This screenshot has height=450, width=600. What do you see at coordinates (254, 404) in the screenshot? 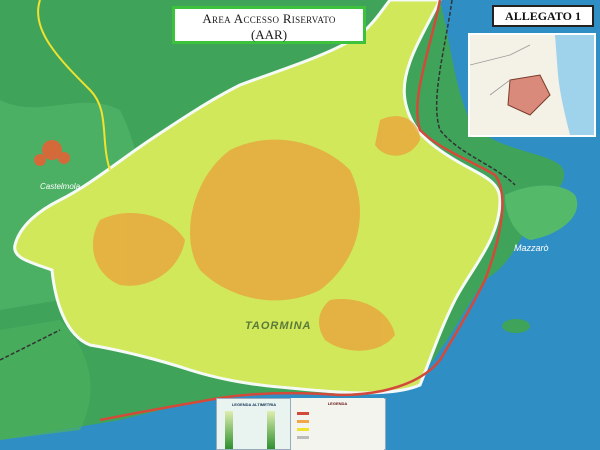
I see `legend-altimetria-title: LEGENDA ALTIMETRIA` at bounding box center [254, 404].